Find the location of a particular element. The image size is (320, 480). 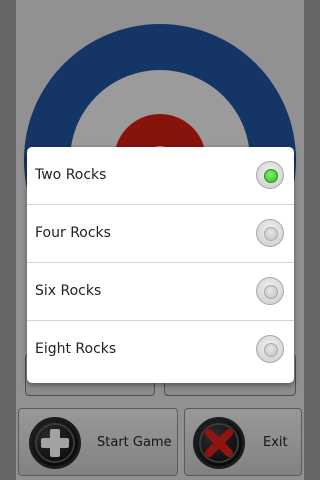

radio-button-selected is located at coordinates (270, 175).